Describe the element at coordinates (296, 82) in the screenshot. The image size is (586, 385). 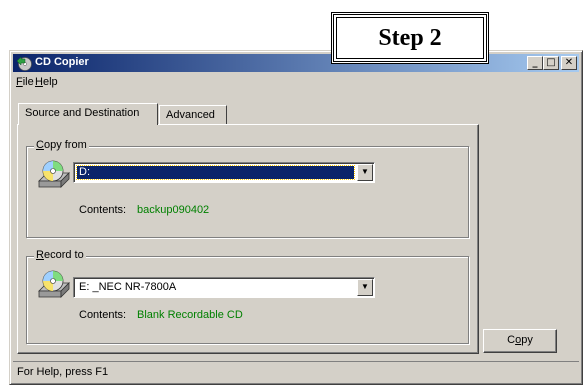
I see `menu-bar: File Help` at that location.